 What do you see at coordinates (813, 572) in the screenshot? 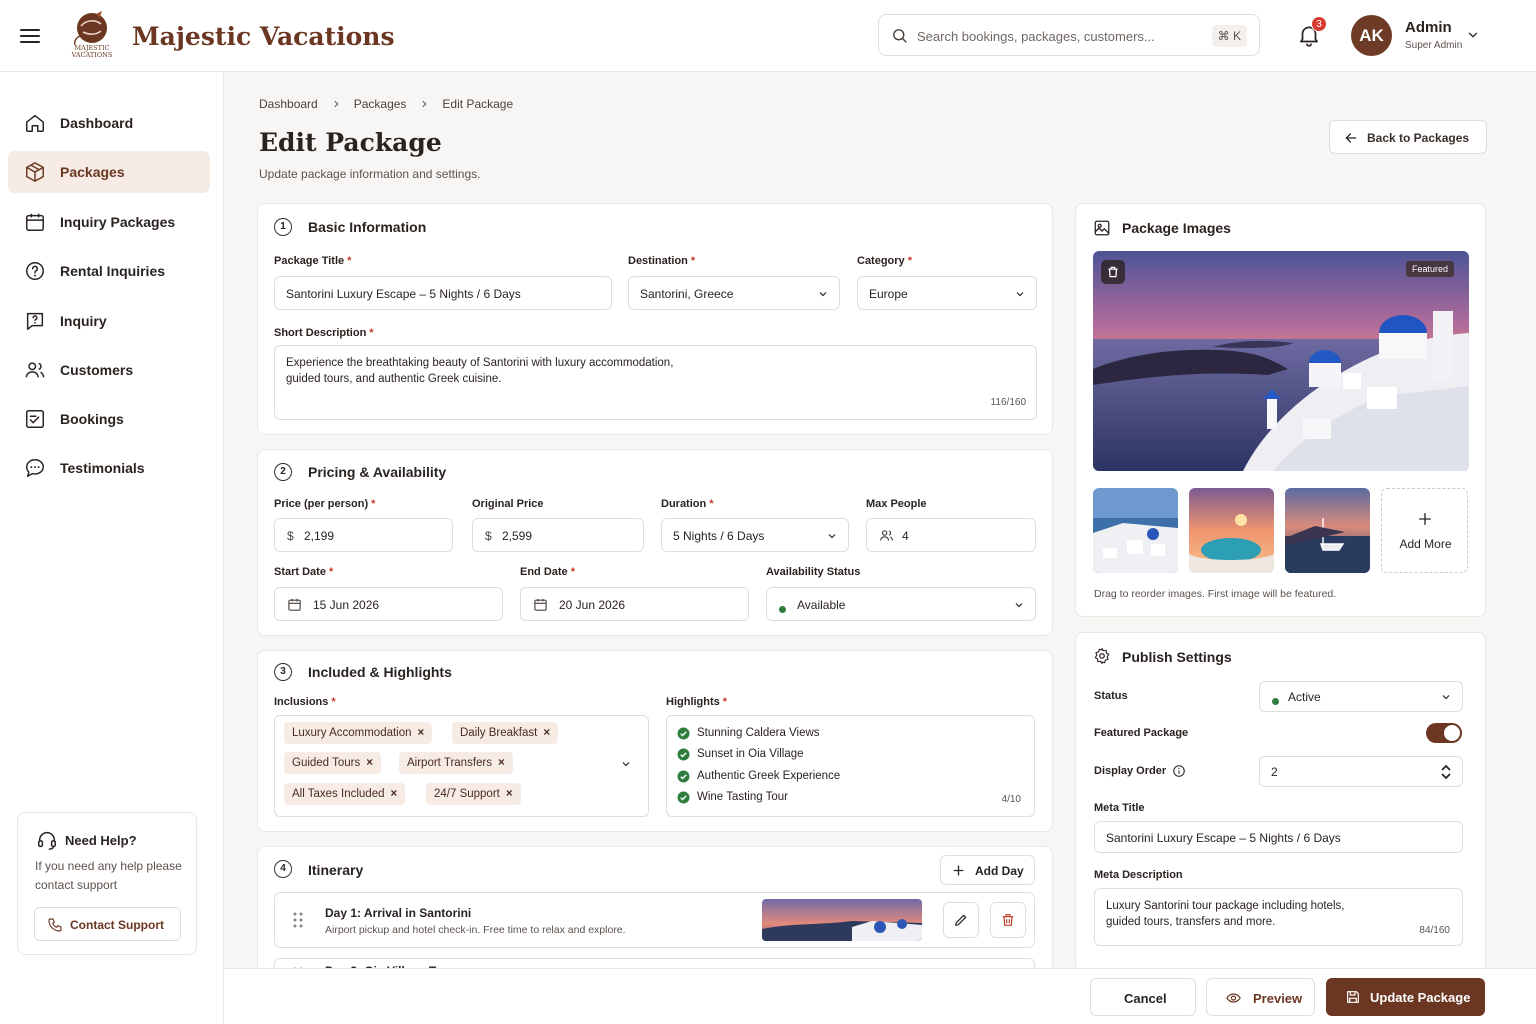
I see `availability-label: Availability Status` at bounding box center [813, 572].